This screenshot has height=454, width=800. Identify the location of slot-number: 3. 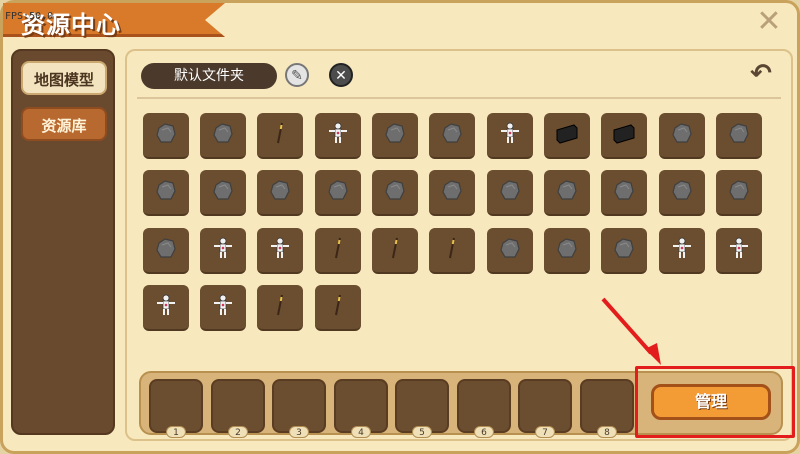
(299, 432).